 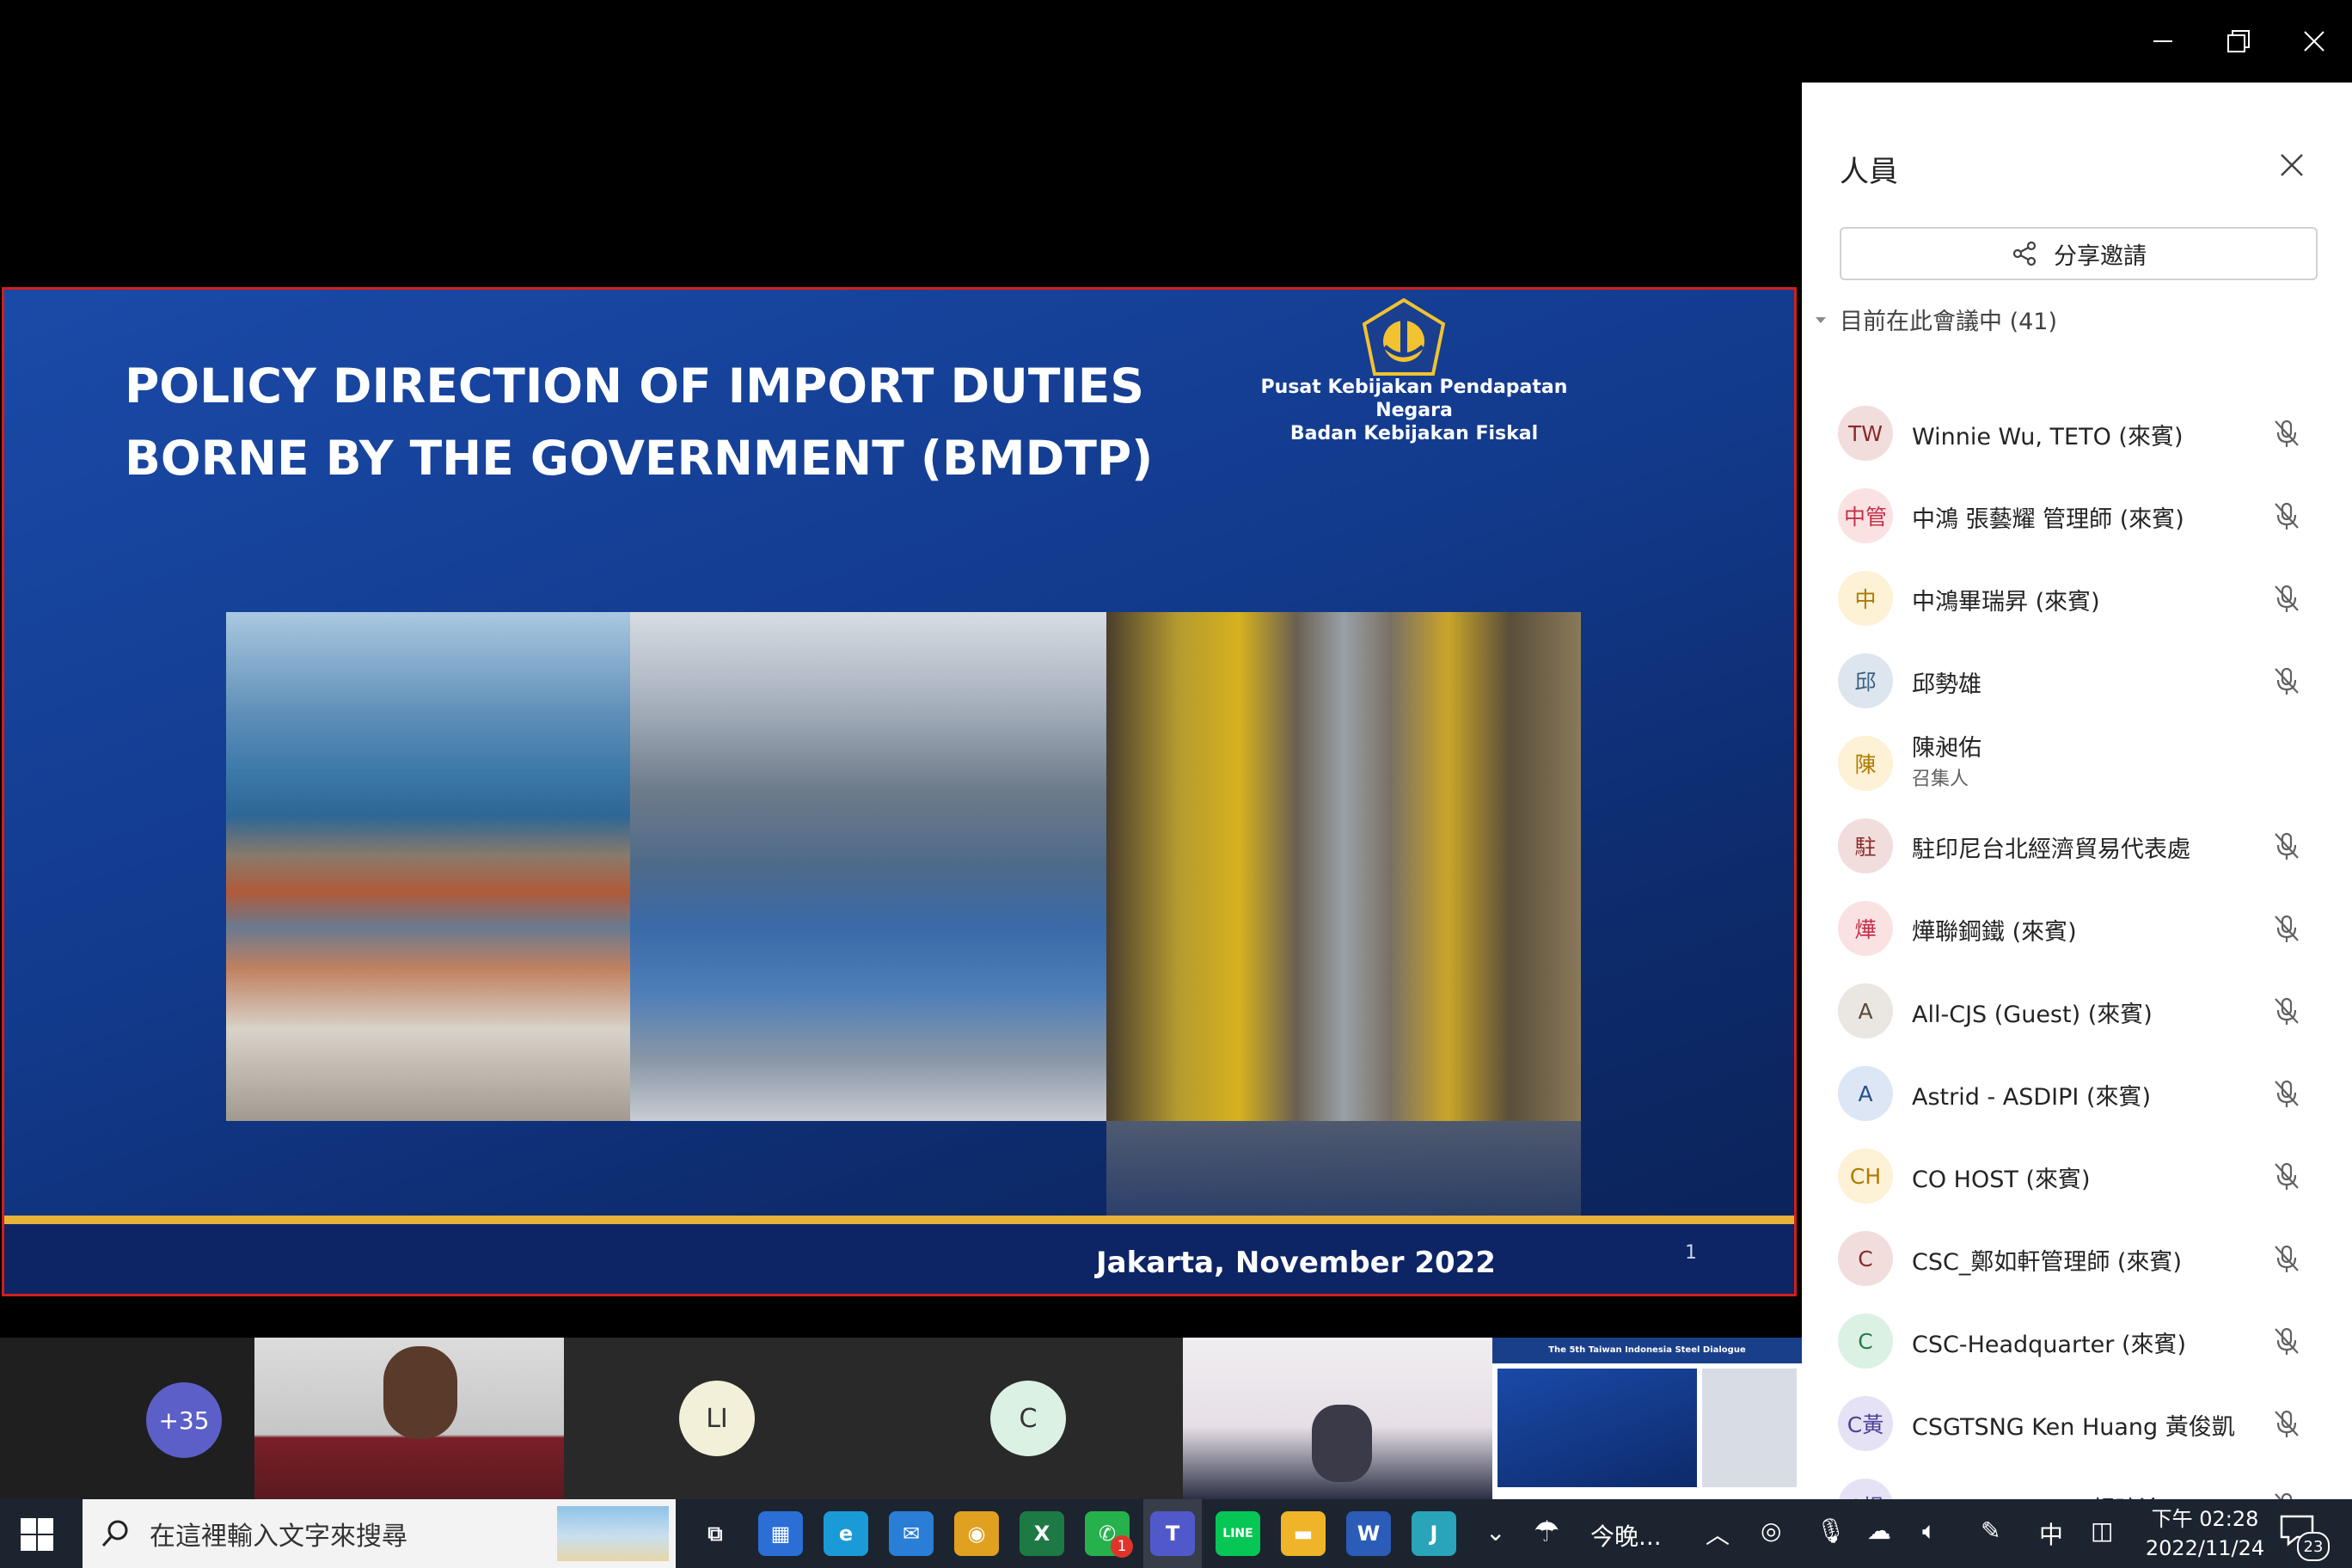 I want to click on weather-umbrella-icon: ☂, so click(x=1546, y=1532).